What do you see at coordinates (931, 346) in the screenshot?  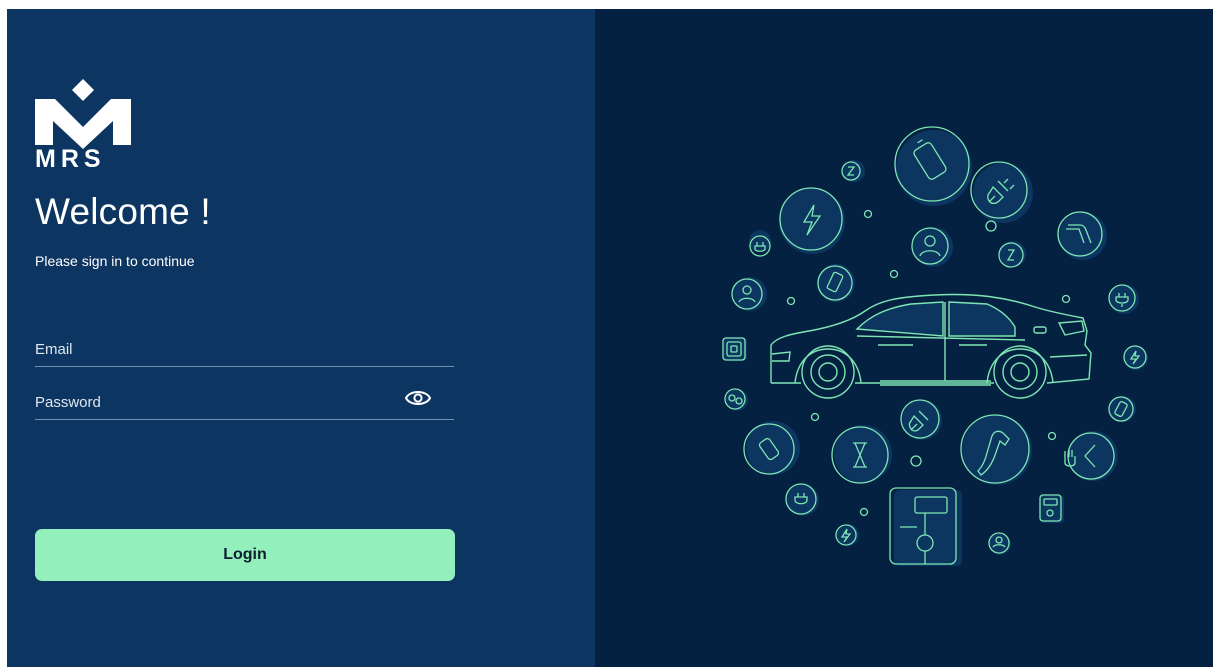 I see `car-icon` at bounding box center [931, 346].